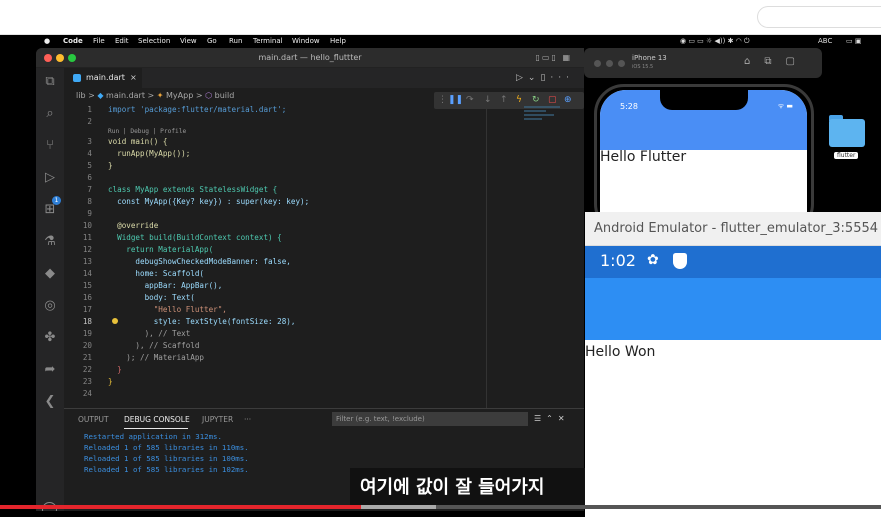 The width and height of the screenshot is (881, 517). What do you see at coordinates (653, 260) in the screenshot?
I see `gear-icon: ✿` at bounding box center [653, 260].